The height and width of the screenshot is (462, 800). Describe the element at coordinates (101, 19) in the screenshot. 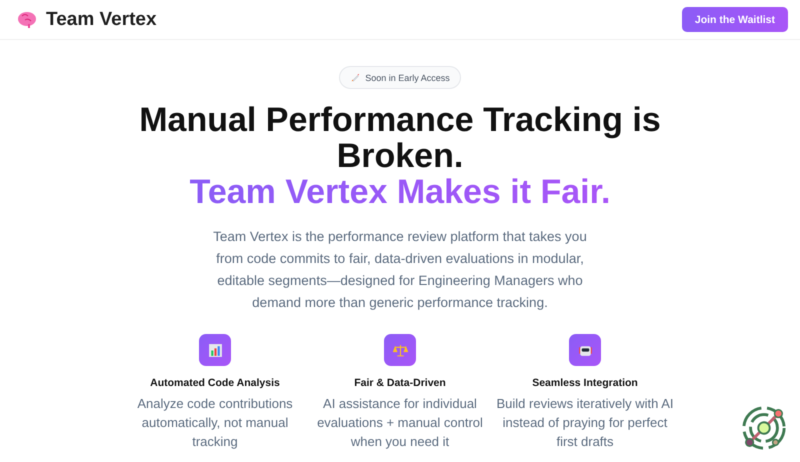

I see `brand-name: Team Vertex` at that location.